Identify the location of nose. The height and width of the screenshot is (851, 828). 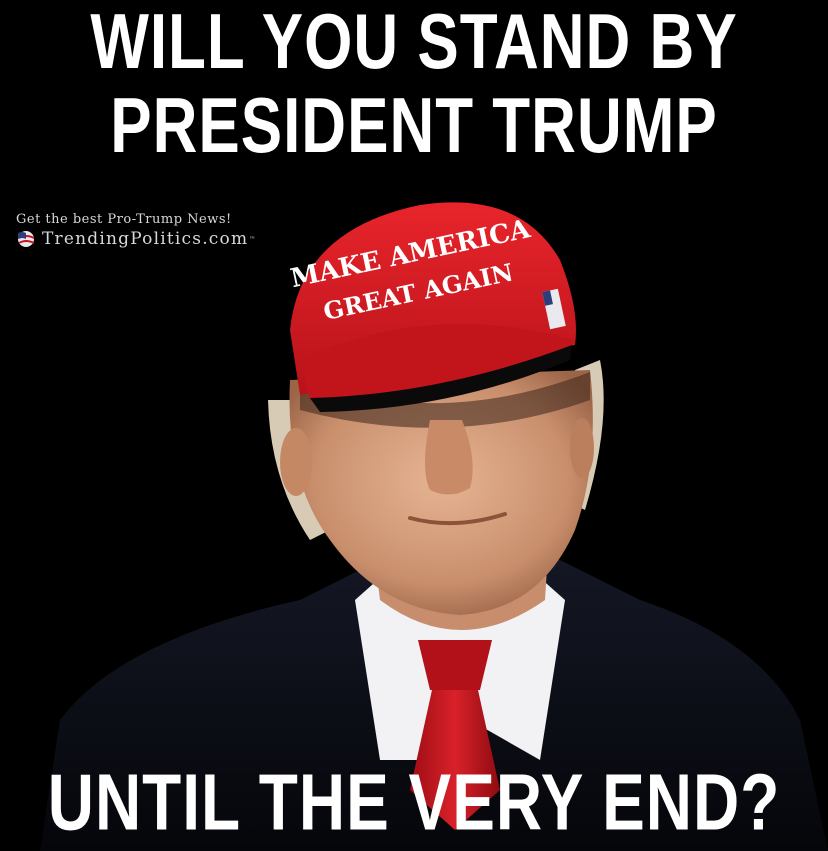
(449, 457).